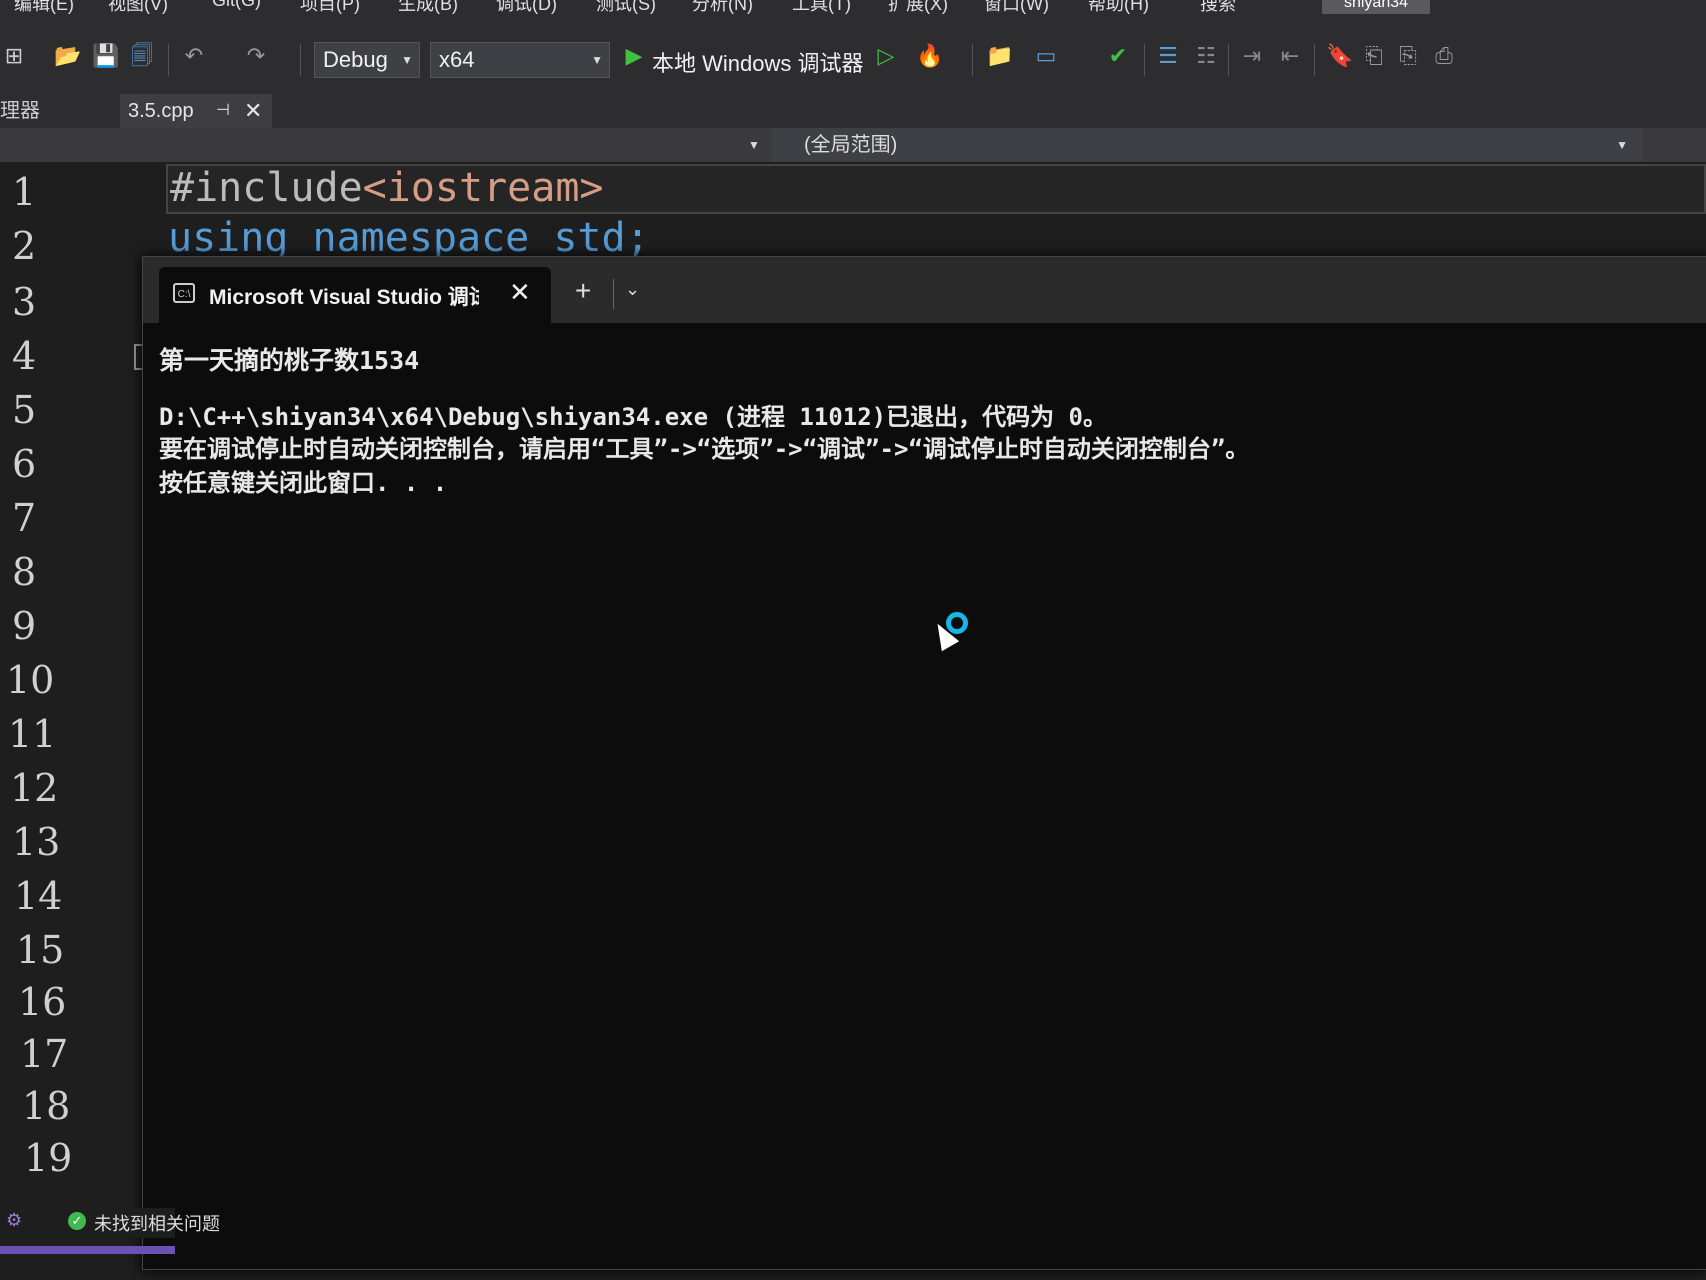 This screenshot has height=1280, width=1706. What do you see at coordinates (289, 360) in the screenshot?
I see `console-output-line: 第一天摘的桃子数1534` at bounding box center [289, 360].